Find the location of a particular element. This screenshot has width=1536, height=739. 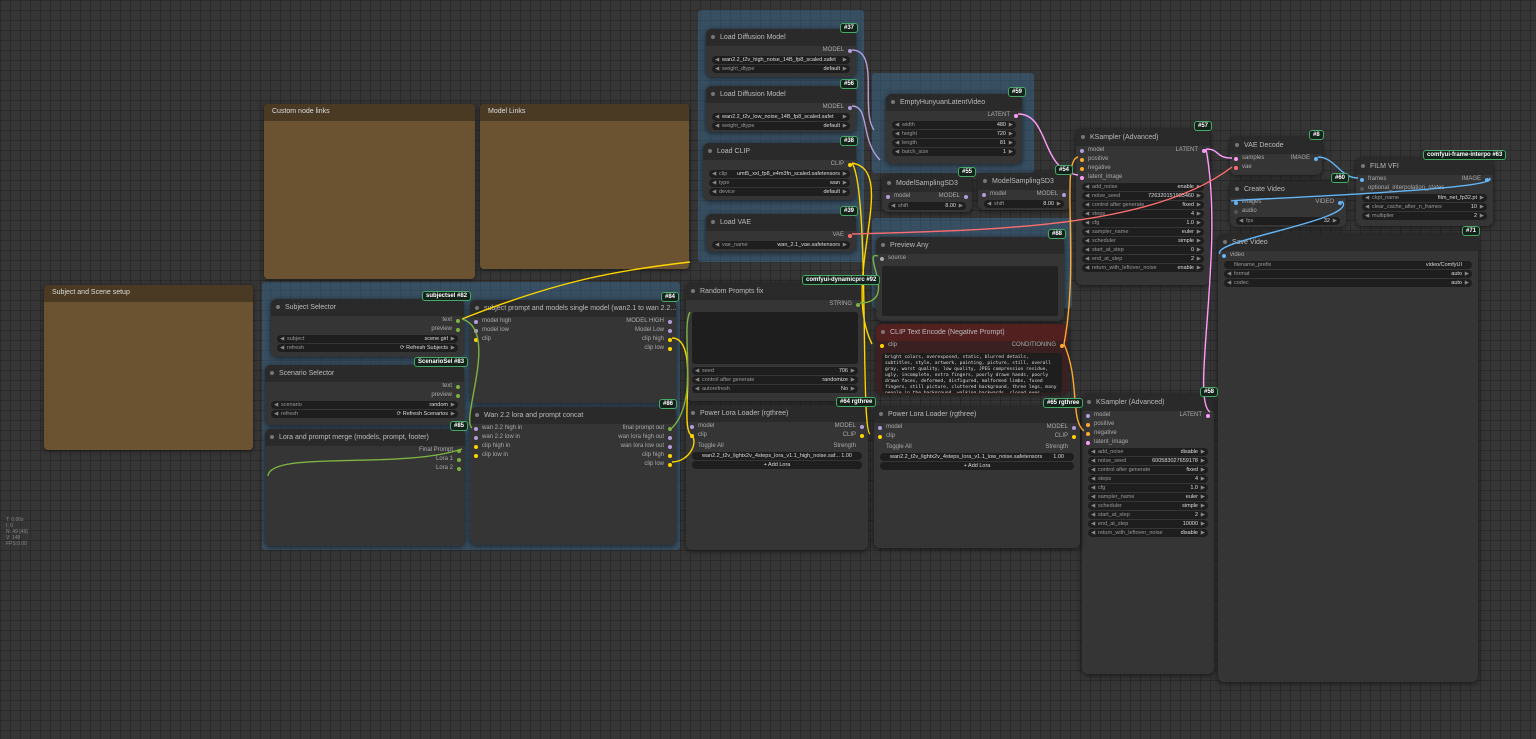

node-title: Save Video is located at coordinates (1348, 242).